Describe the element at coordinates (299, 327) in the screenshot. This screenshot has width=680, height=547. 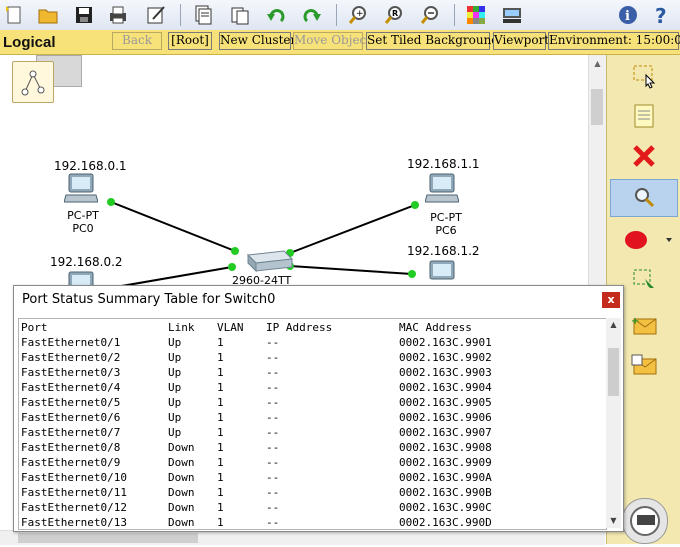
I see `col-ip: IP Address` at that location.